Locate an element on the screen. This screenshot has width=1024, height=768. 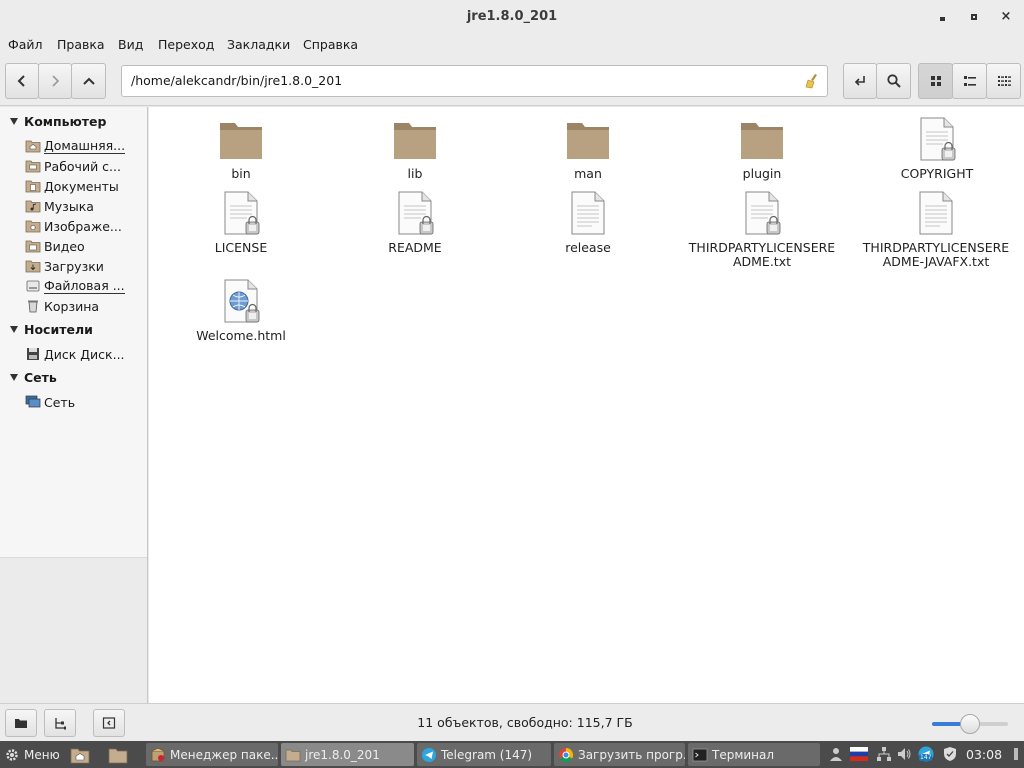
sidebar-empty-area is located at coordinates (73, 630).